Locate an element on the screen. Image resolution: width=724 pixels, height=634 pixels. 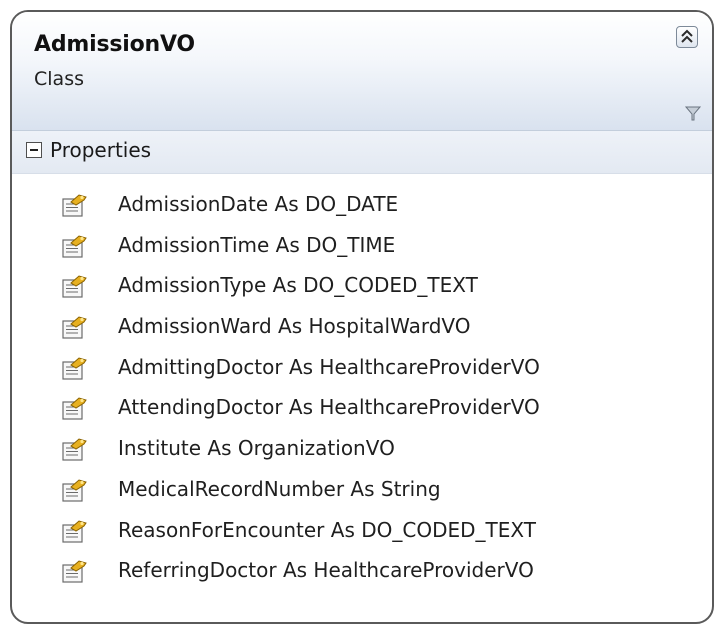
property-row: AdmissionWard As HospitalWardVO is located at coordinates (362, 330).